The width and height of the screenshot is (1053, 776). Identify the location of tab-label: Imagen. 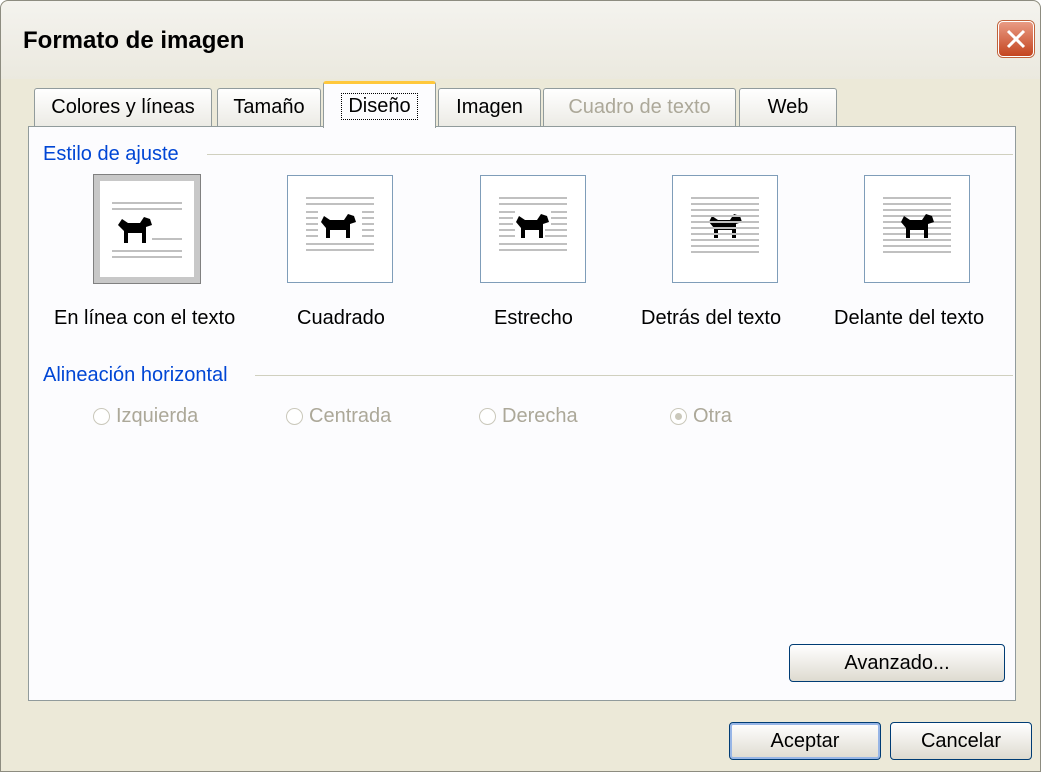
(489, 107).